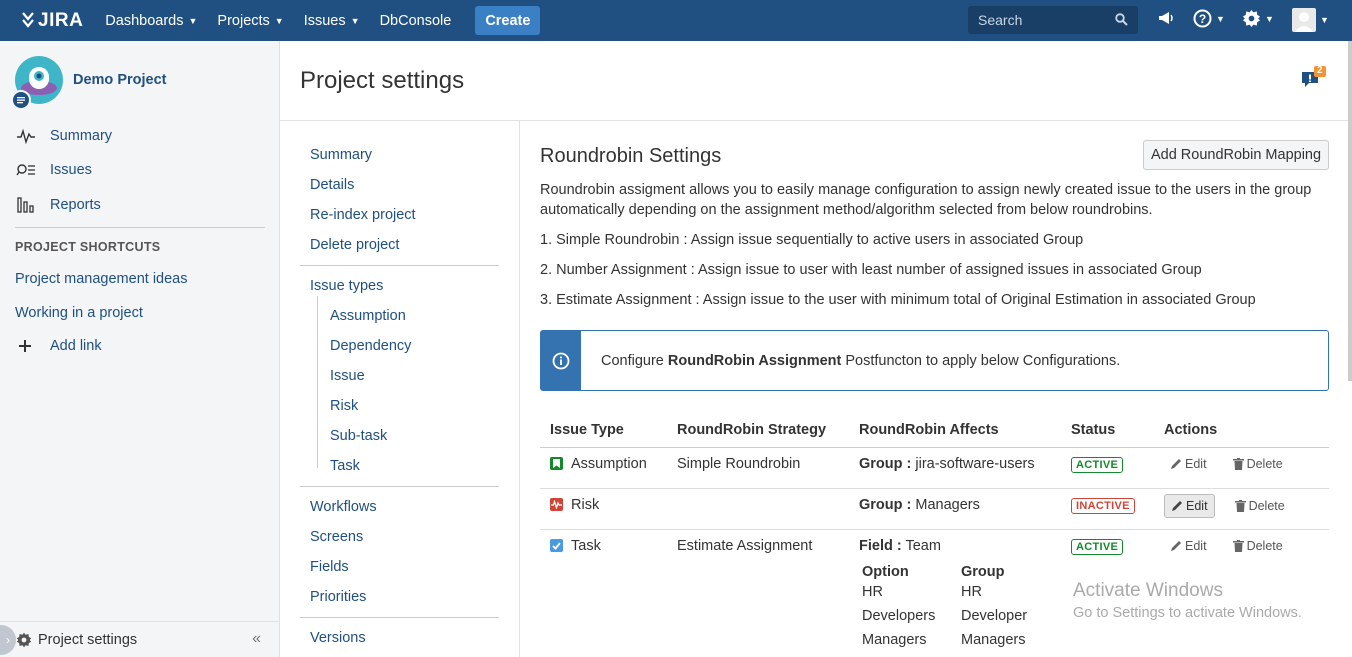 The width and height of the screenshot is (1352, 657). What do you see at coordinates (382, 80) in the screenshot?
I see `page-title: Project settings` at bounding box center [382, 80].